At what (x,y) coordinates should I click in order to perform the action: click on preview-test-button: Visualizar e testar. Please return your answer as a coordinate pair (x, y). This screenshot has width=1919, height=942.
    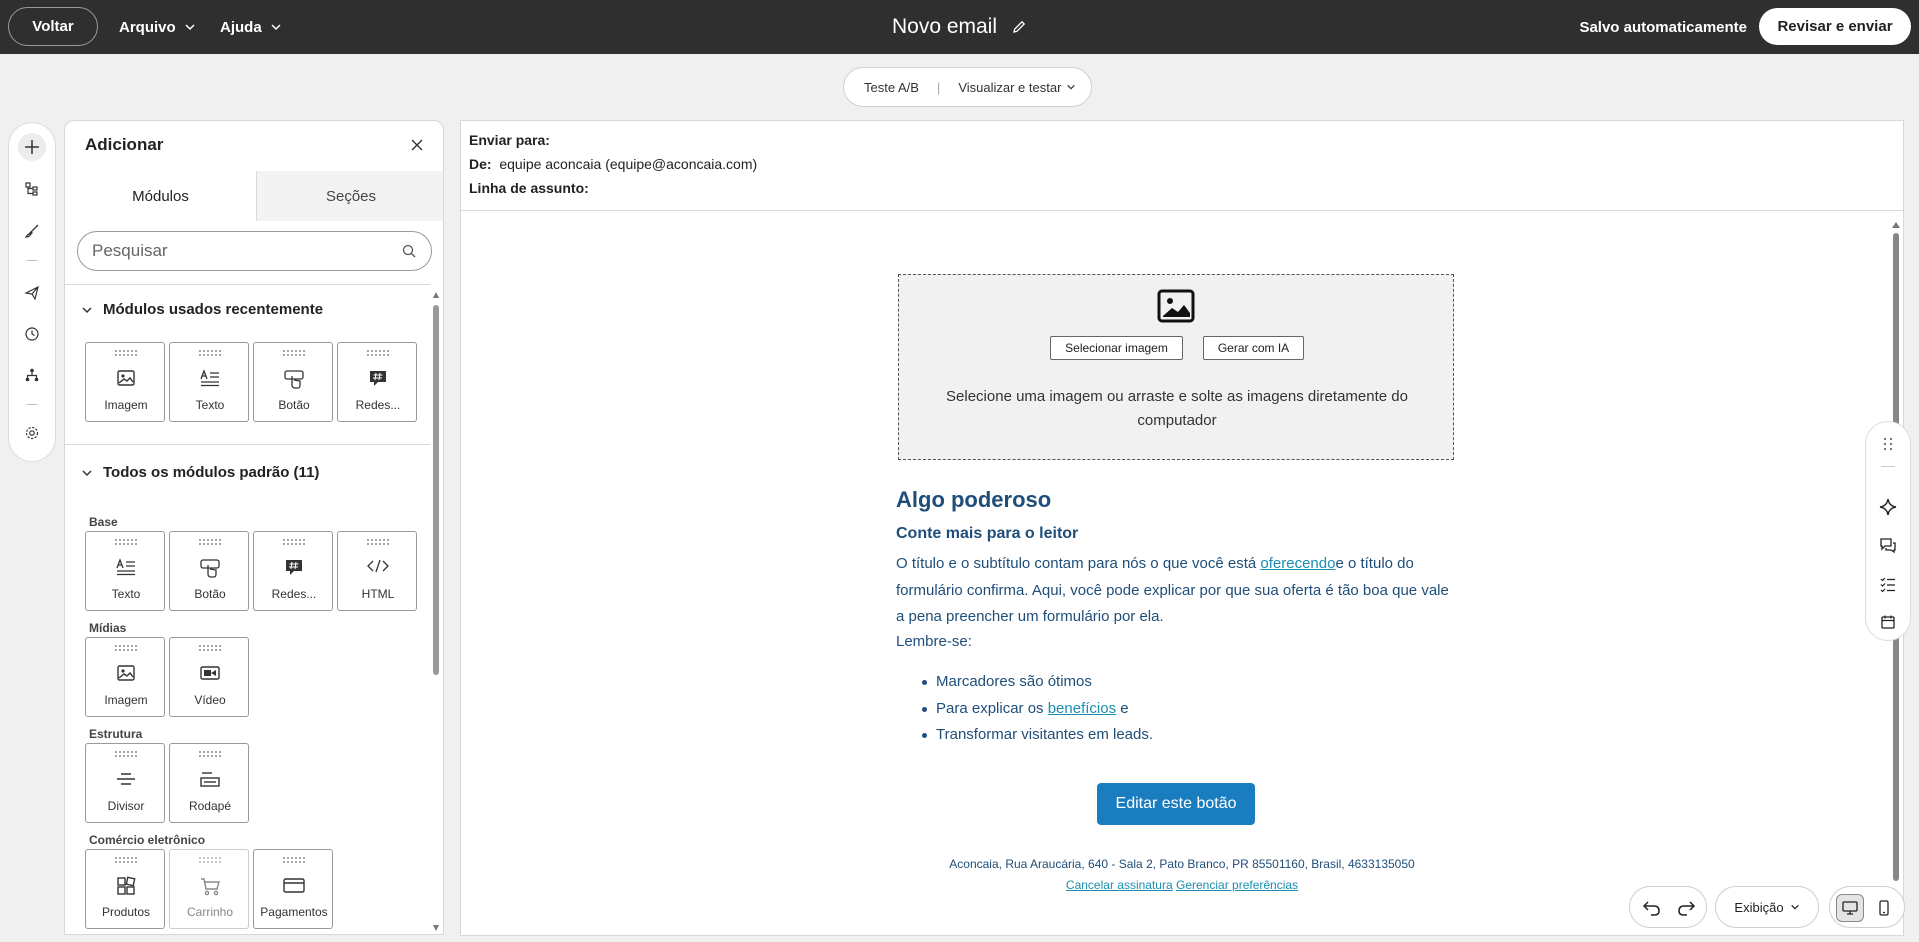
    Looking at the image, I should click on (1017, 87).